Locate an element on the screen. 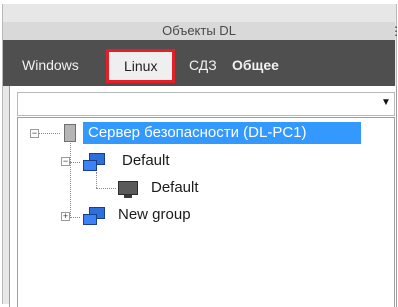 The image size is (398, 307). tree-node-new-group: New group is located at coordinates (154, 215).